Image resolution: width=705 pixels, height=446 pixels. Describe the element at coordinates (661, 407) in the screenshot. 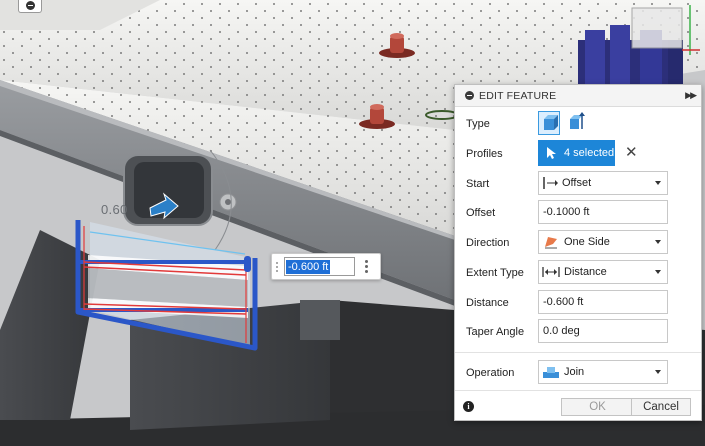

I see `cancel-button: Cancel` at that location.